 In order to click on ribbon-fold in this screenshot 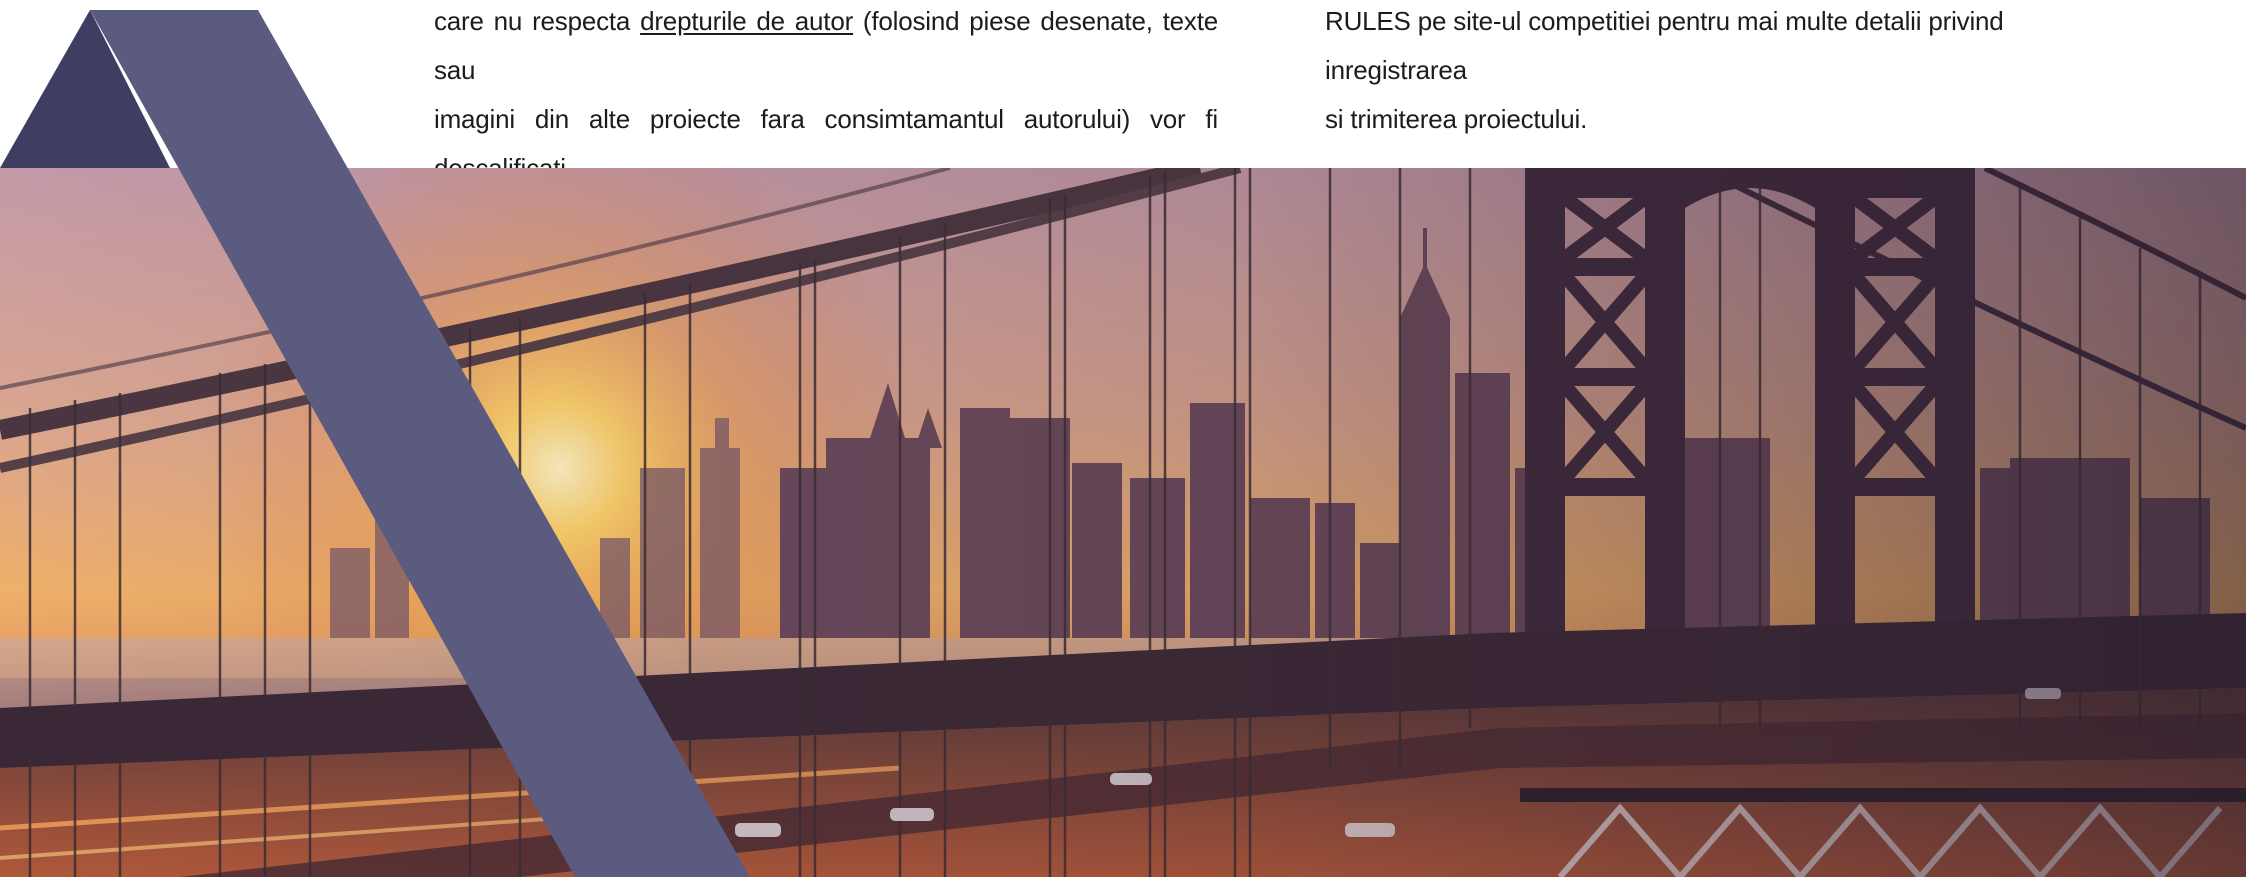, I will do `click(85, 89)`.